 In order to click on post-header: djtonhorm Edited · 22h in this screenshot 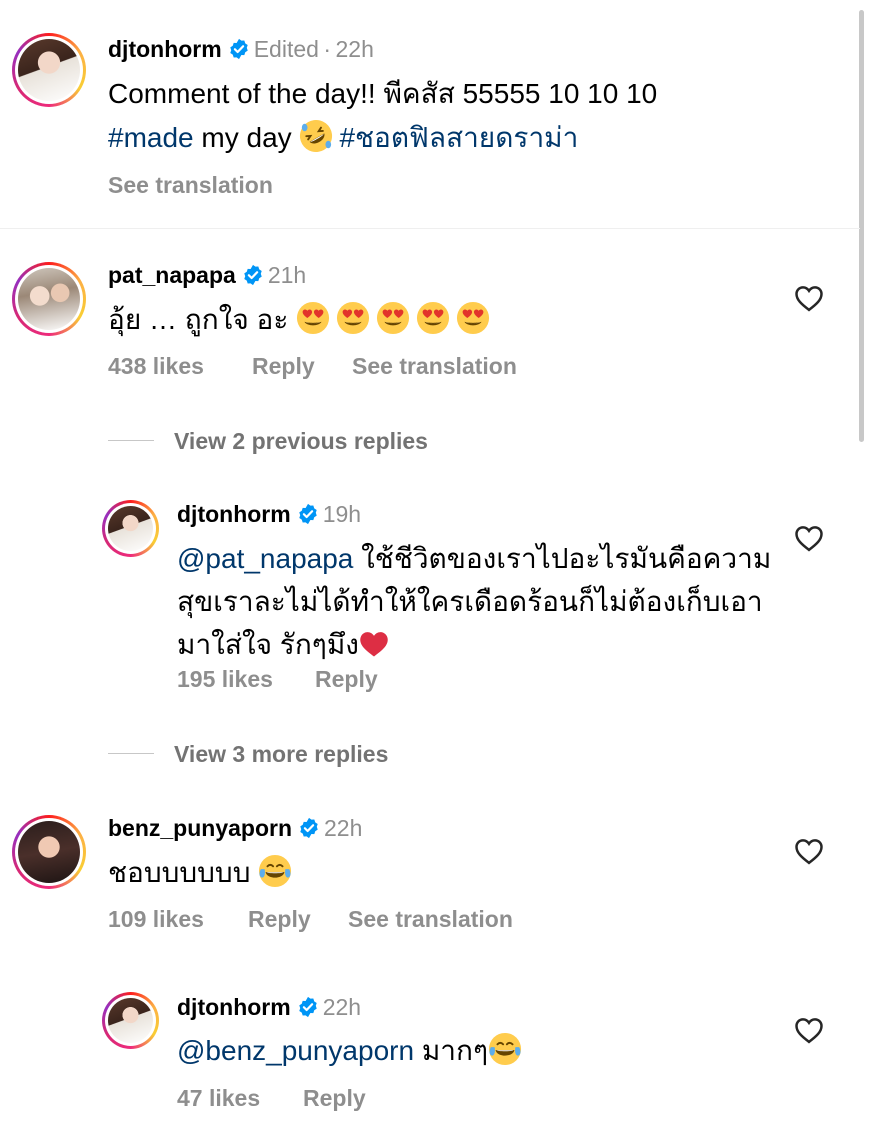, I will do `click(241, 49)`.